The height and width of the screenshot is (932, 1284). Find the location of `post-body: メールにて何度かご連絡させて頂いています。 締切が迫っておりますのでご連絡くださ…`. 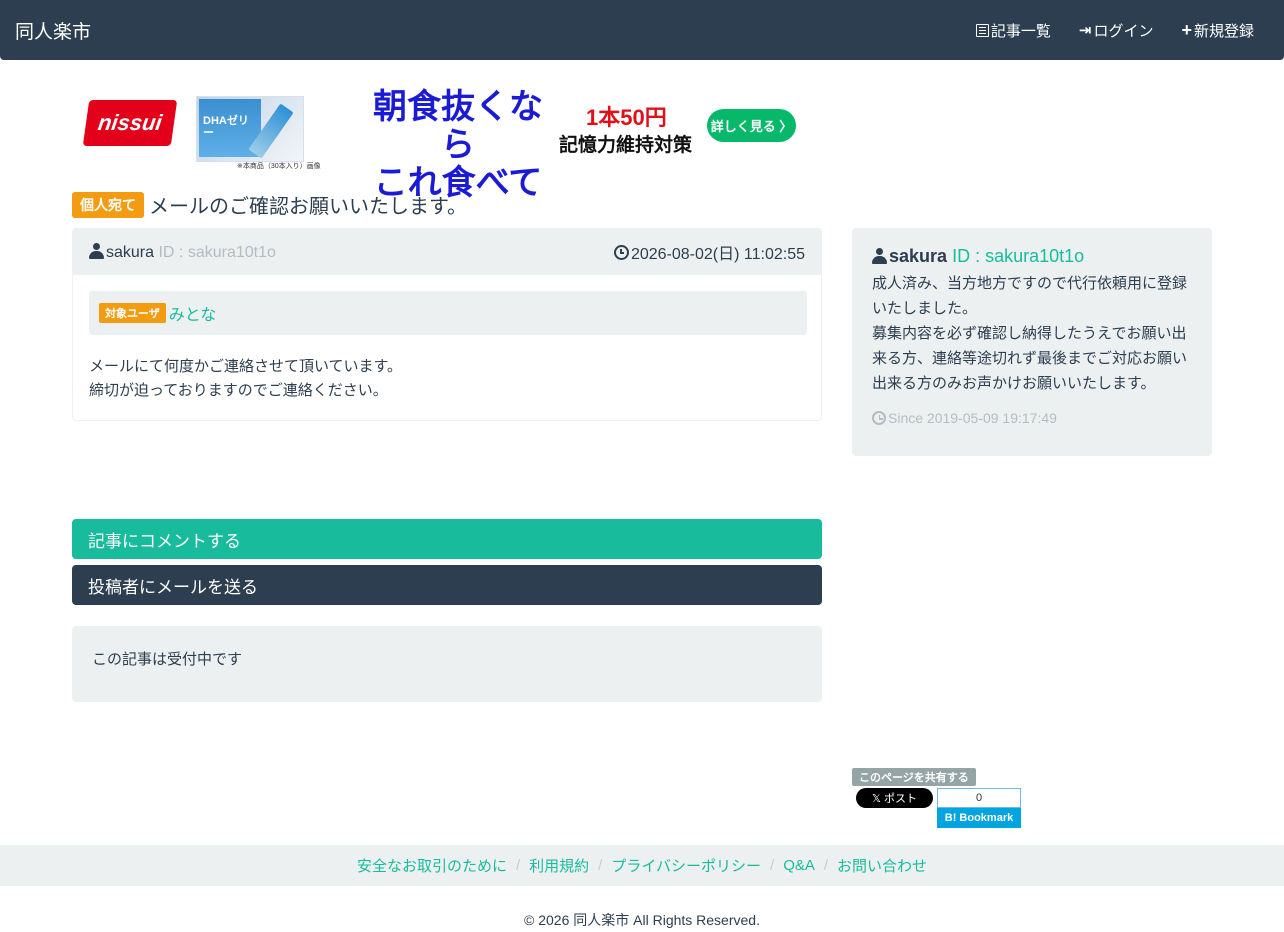

post-body: メールにて何度かご連絡させて頂いています。 締切が迫っておりますのでご連絡くださ… is located at coordinates (245, 379).